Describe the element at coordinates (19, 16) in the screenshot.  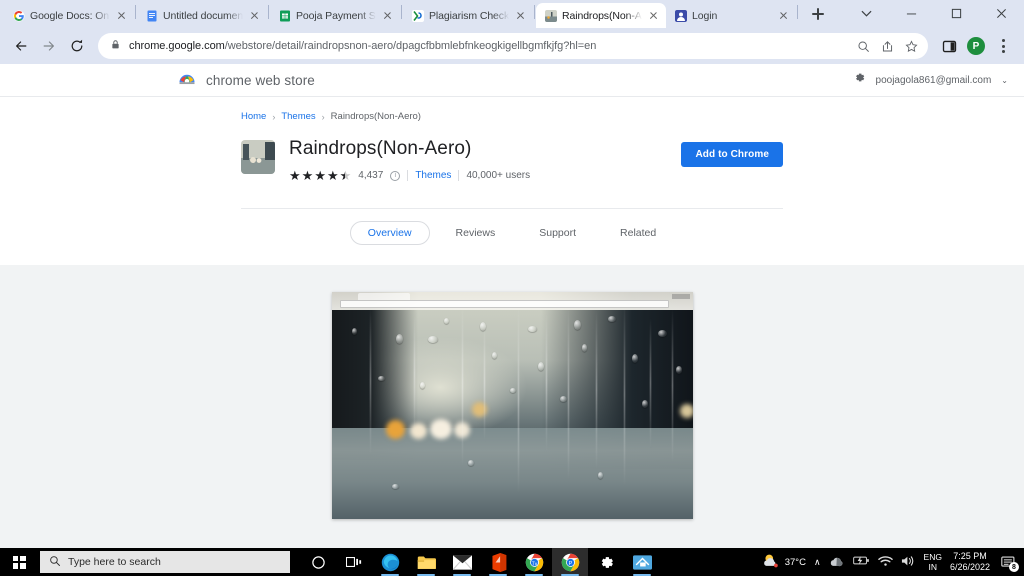
I see `google-docs-home-icon` at that location.